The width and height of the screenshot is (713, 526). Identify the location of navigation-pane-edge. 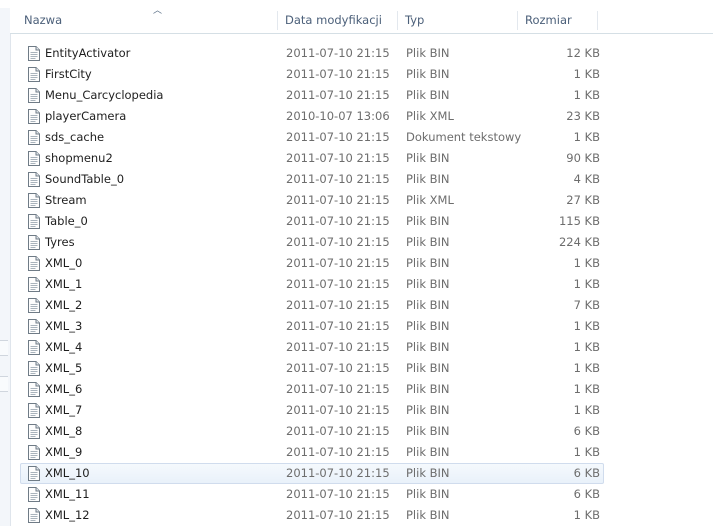
(5, 267).